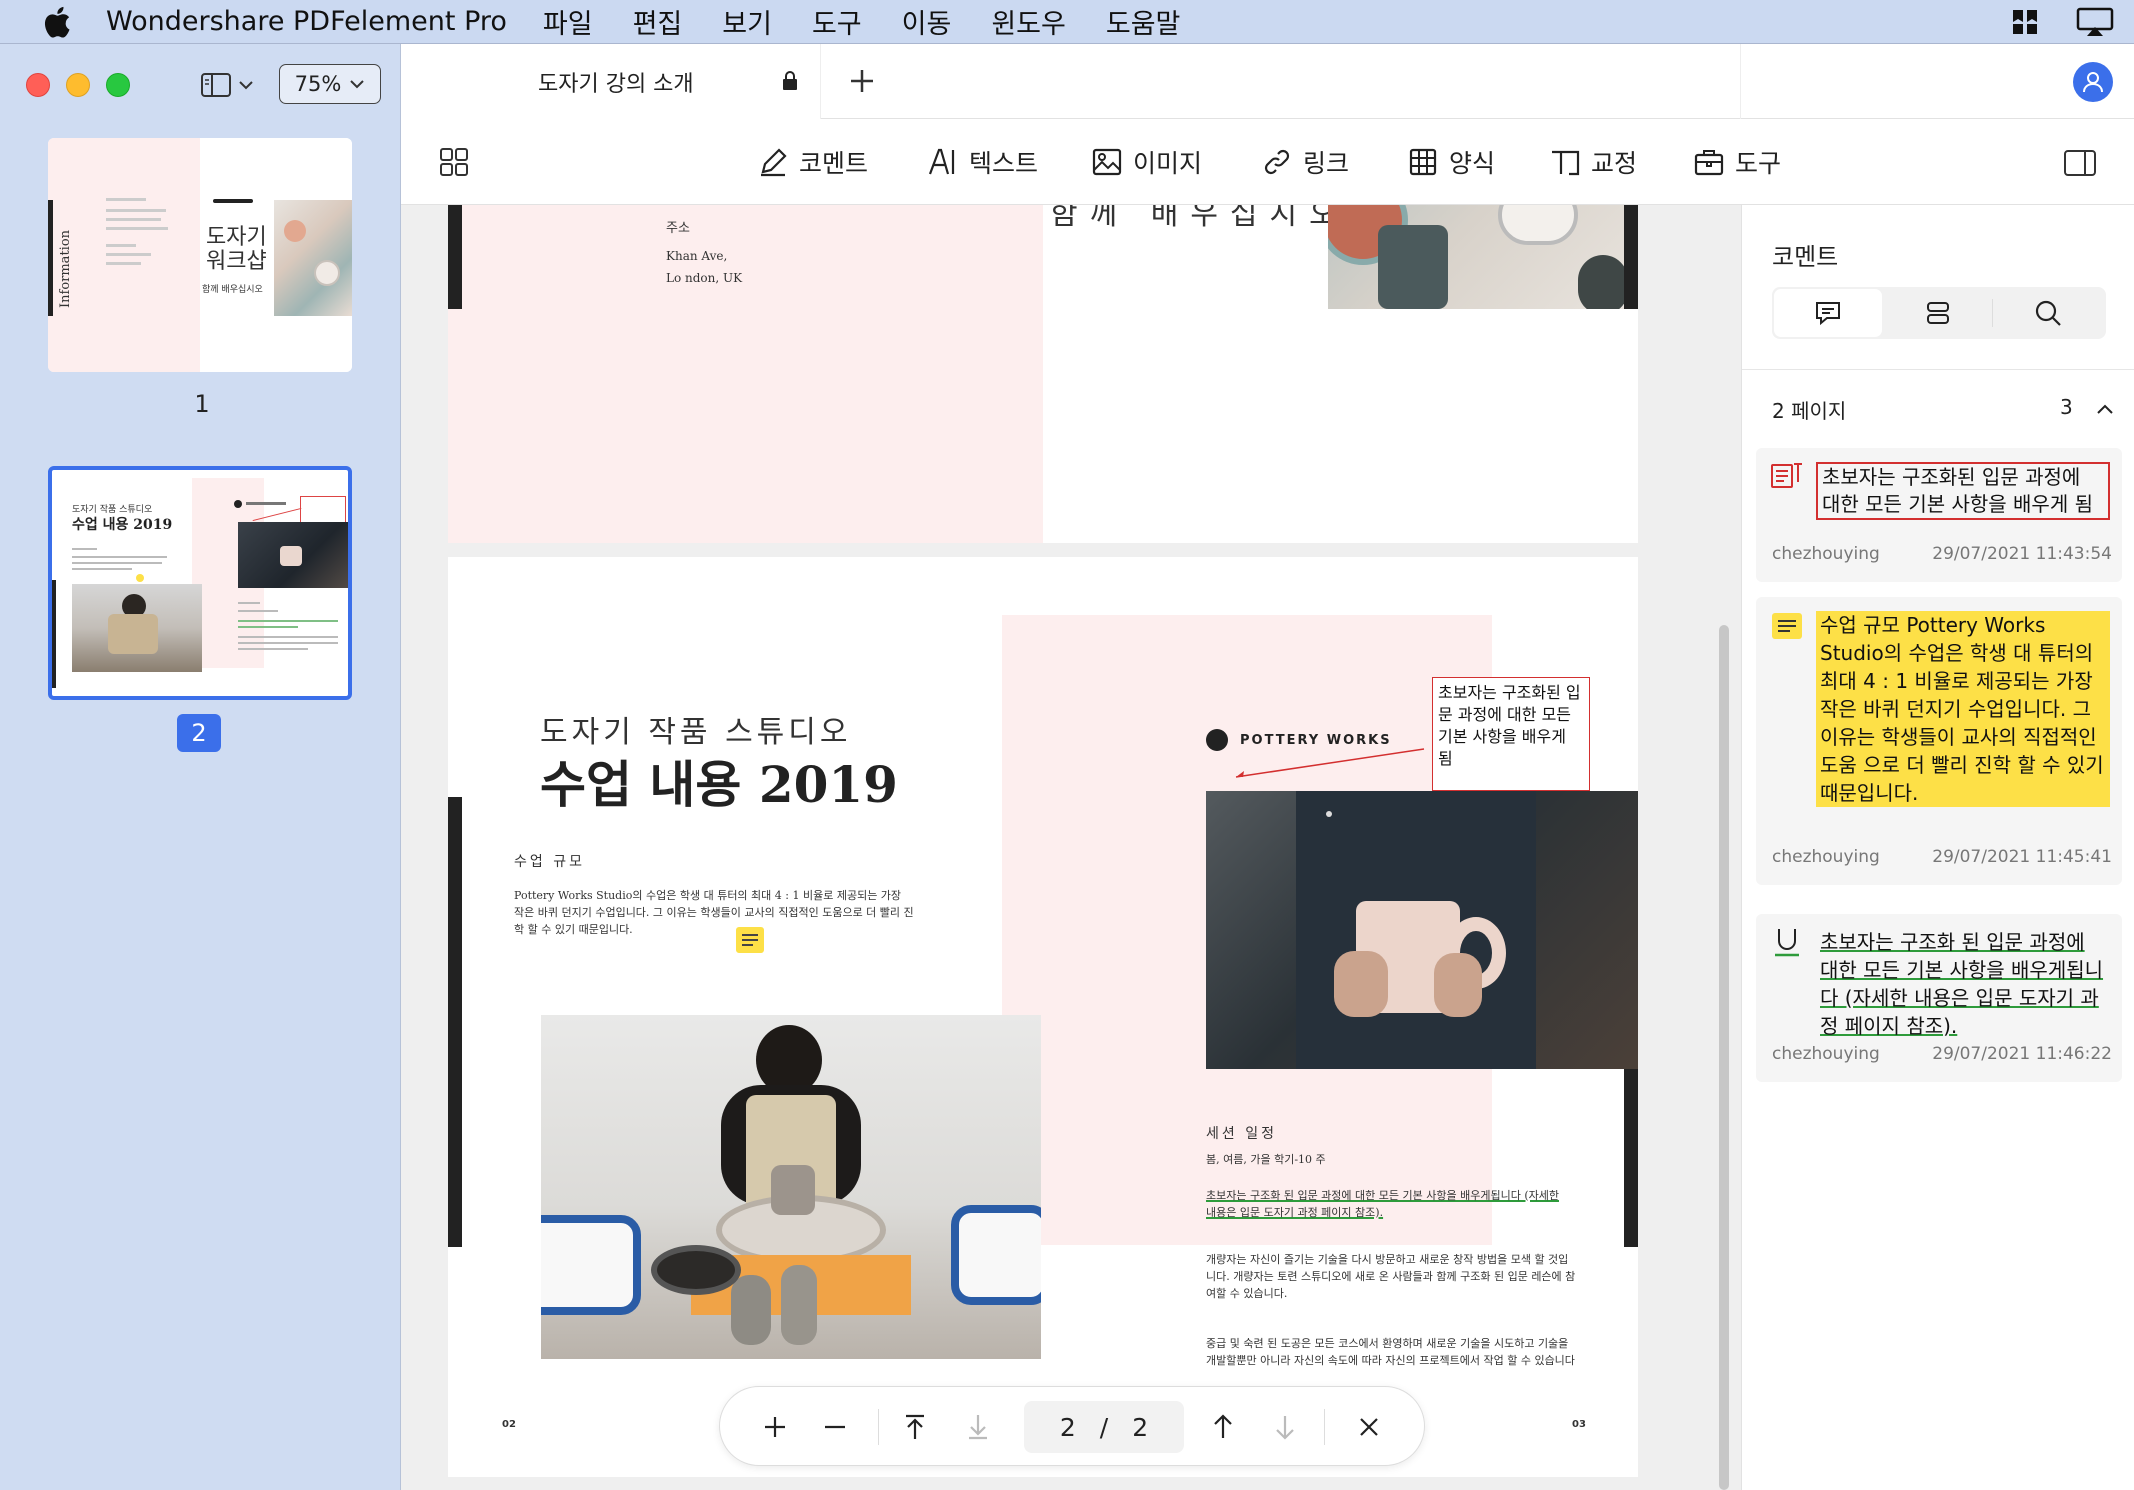 Image resolution: width=2134 pixels, height=1490 pixels. I want to click on note-comment-icon, so click(1787, 626).